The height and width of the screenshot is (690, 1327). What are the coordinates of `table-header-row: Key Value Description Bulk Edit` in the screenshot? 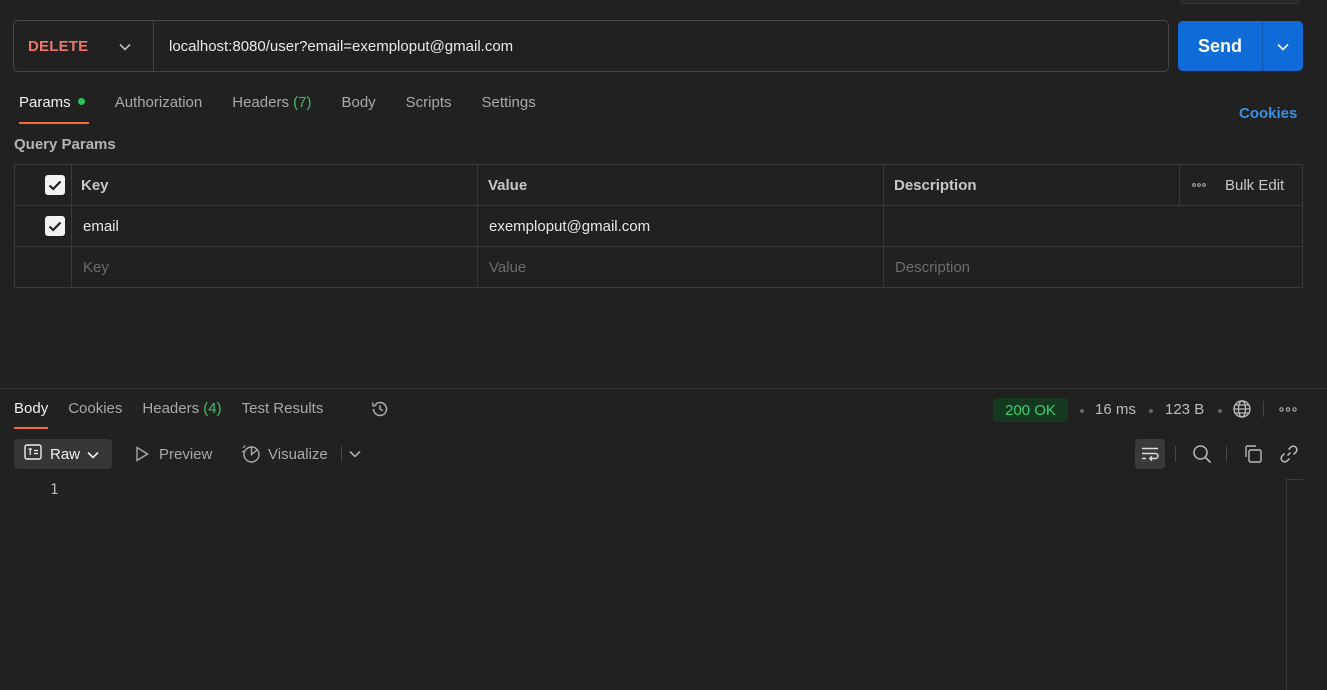 It's located at (658, 185).